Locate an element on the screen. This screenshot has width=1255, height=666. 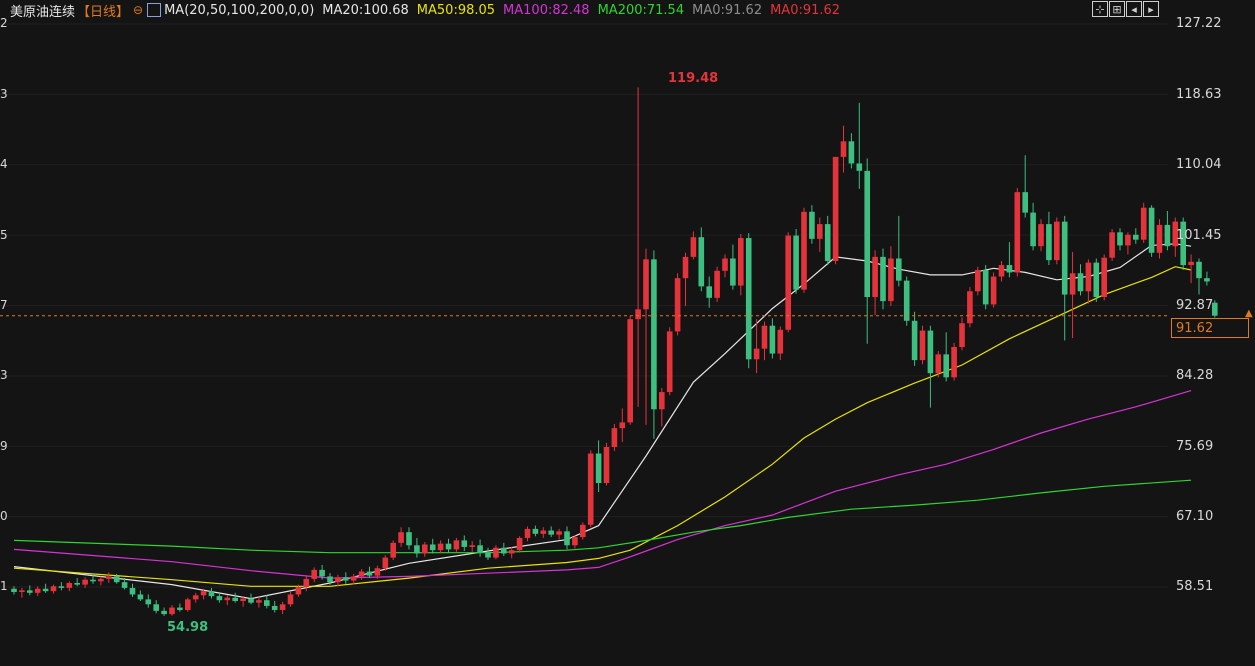
period-label: 【日线】 is located at coordinates (103, 10).